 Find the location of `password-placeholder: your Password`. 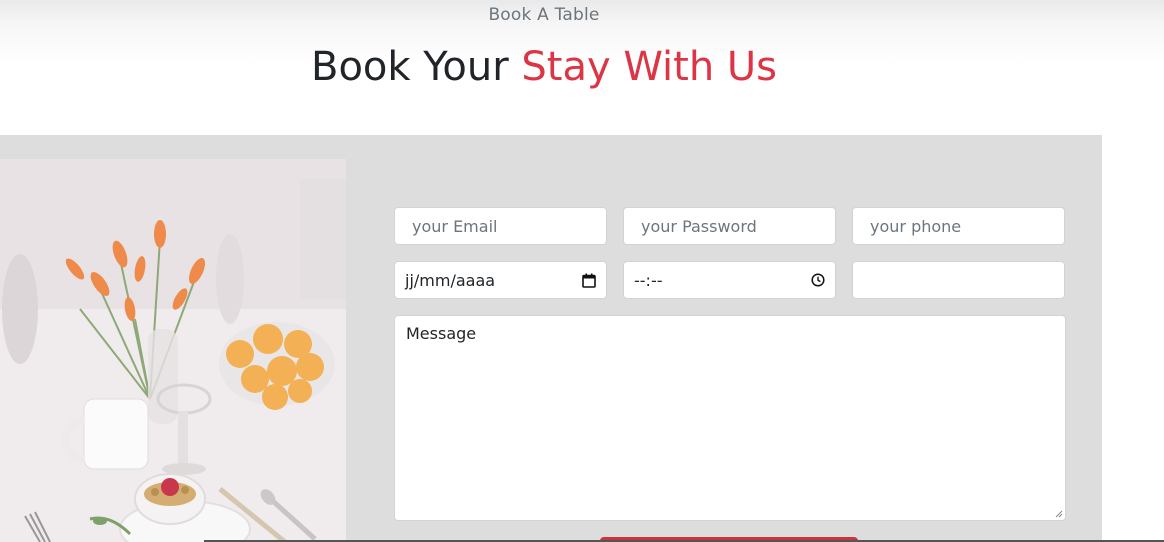

password-placeholder: your Password is located at coordinates (699, 226).